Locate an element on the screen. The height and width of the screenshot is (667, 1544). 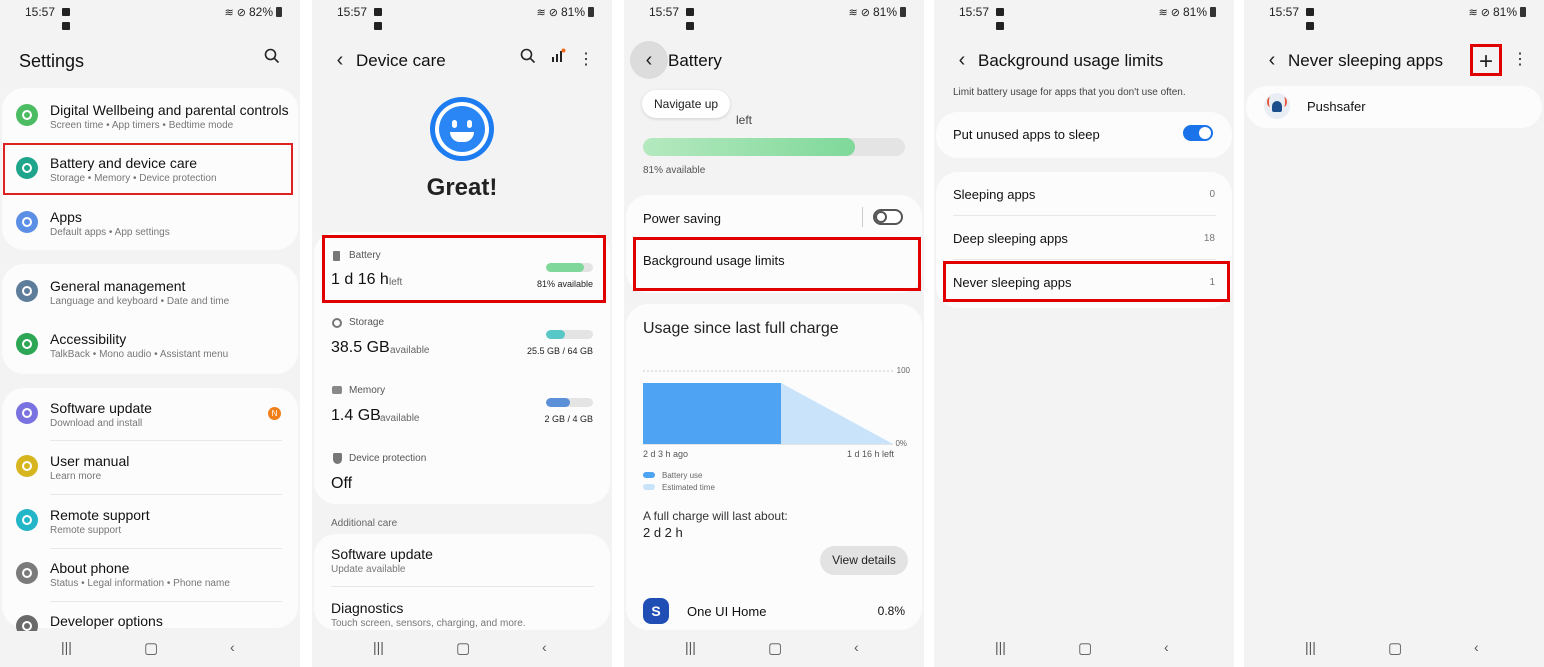
view-details-button: View details is located at coordinates (864, 560).